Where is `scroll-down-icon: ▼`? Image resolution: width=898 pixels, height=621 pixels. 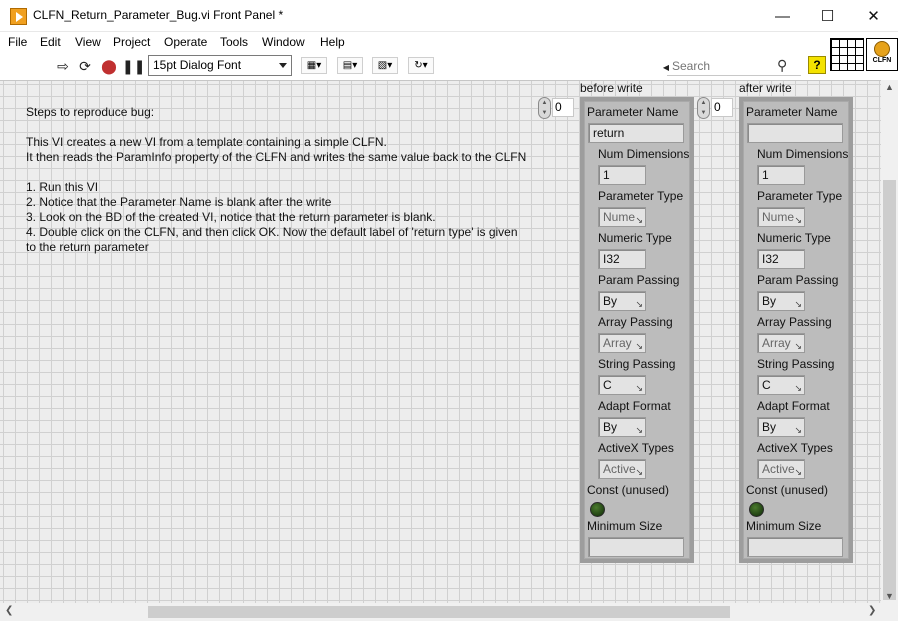 scroll-down-icon: ▼ is located at coordinates (889, 596).